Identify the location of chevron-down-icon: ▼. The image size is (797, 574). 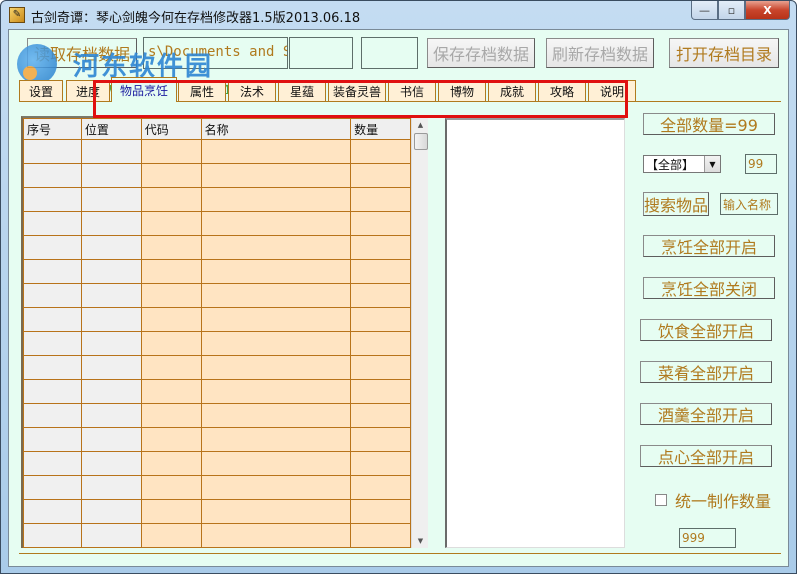
(712, 164).